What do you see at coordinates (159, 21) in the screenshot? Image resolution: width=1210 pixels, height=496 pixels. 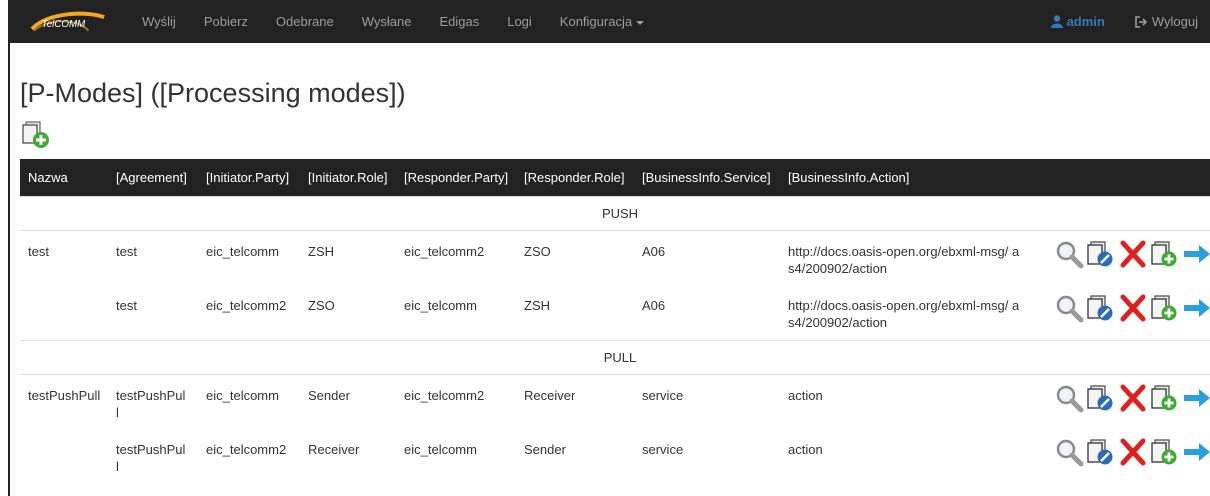 I see `nav-link-send: Wyślij` at bounding box center [159, 21].